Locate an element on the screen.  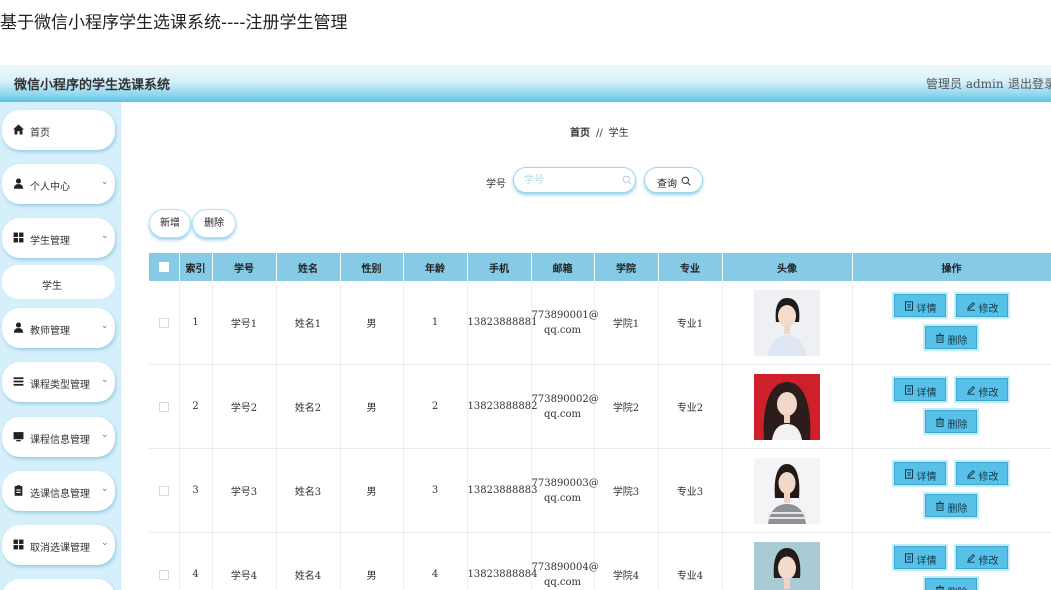
cell-age: 3 is located at coordinates (435, 490).